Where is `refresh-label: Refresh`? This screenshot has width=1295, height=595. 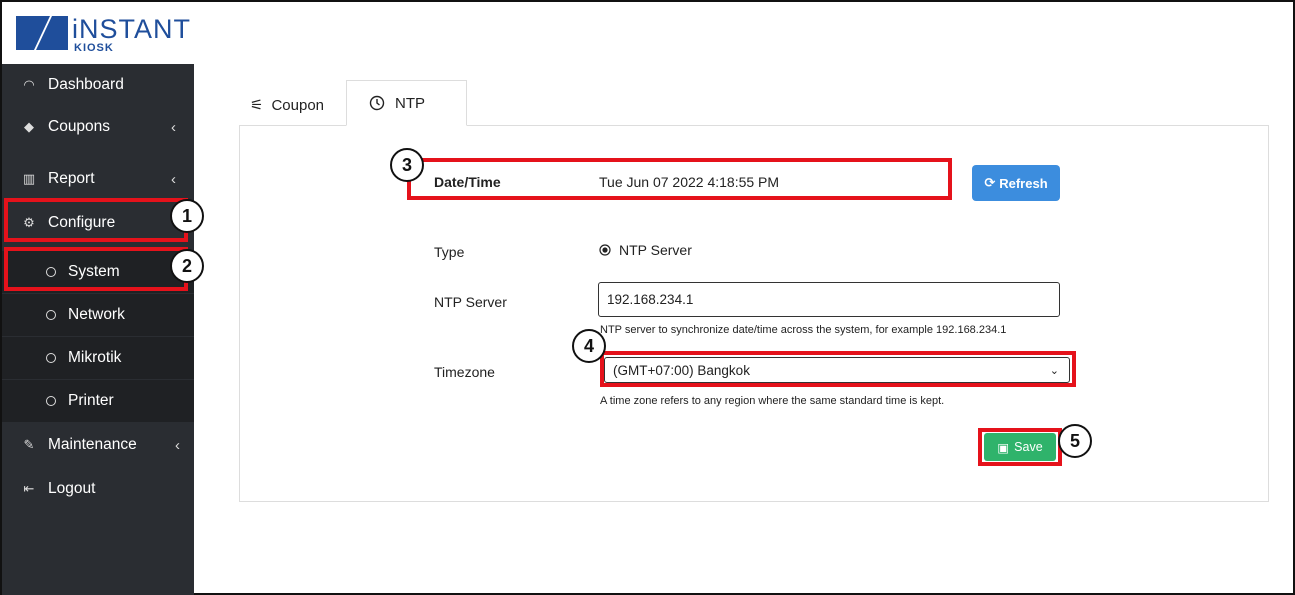 refresh-label: Refresh is located at coordinates (1023, 183).